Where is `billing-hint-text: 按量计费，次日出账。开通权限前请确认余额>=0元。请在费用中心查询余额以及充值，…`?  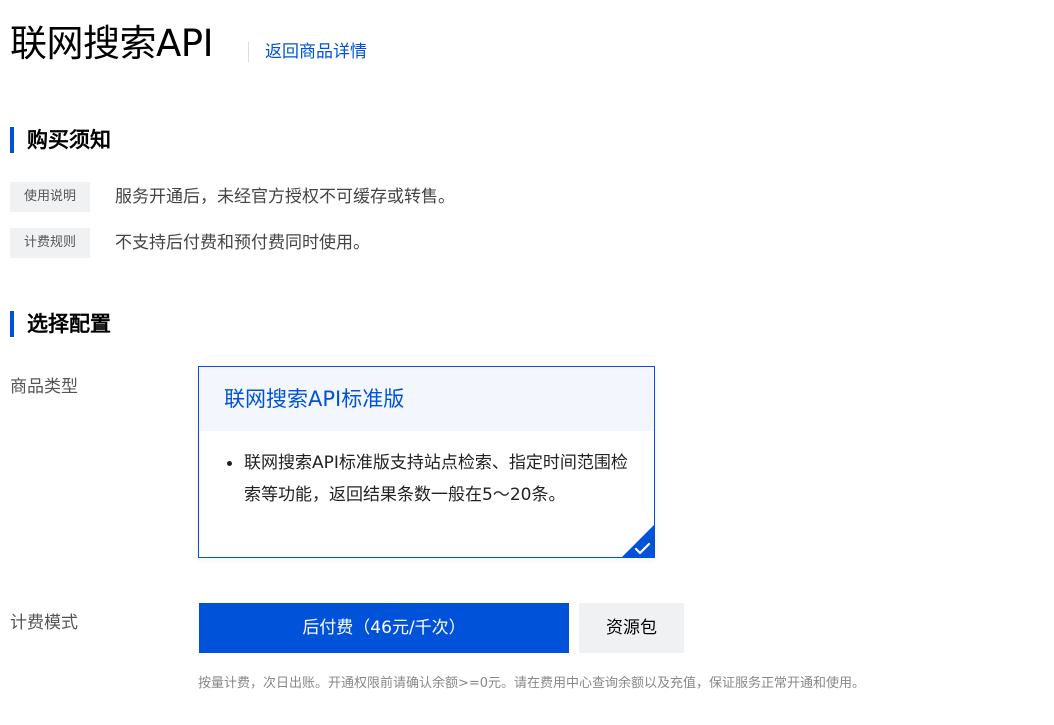
billing-hint-text: 按量计费，次日出账。开通权限前请确认余额>=0元。请在费用中心查询余额以及充值，… is located at coordinates (532, 683).